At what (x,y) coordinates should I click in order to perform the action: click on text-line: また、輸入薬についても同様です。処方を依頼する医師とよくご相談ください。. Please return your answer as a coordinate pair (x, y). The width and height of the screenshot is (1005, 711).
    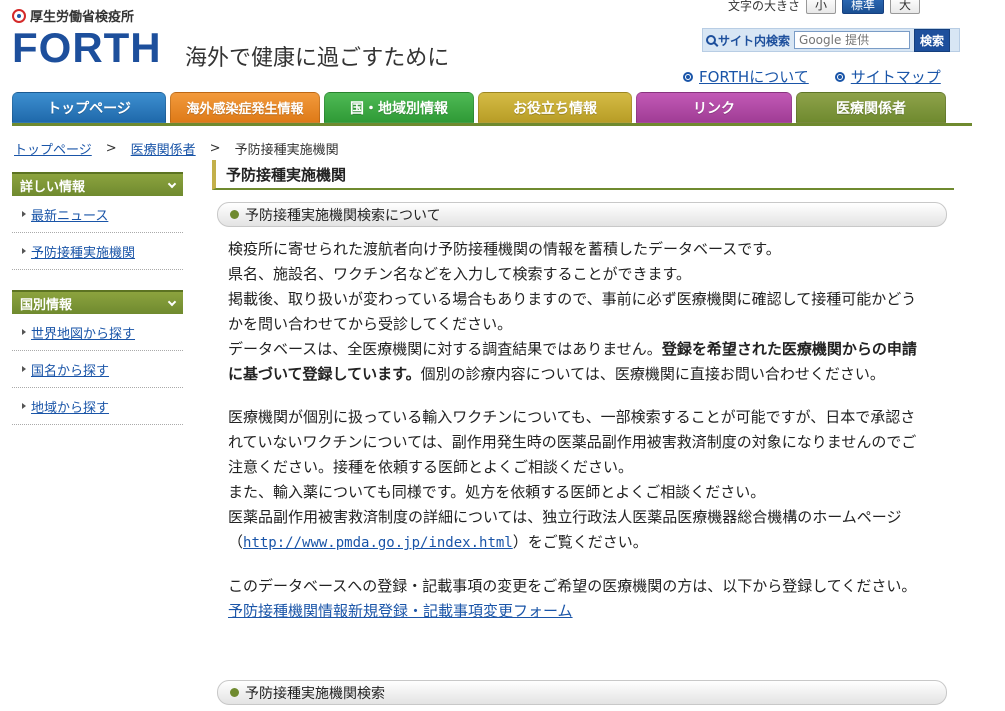
    Looking at the image, I should click on (497, 492).